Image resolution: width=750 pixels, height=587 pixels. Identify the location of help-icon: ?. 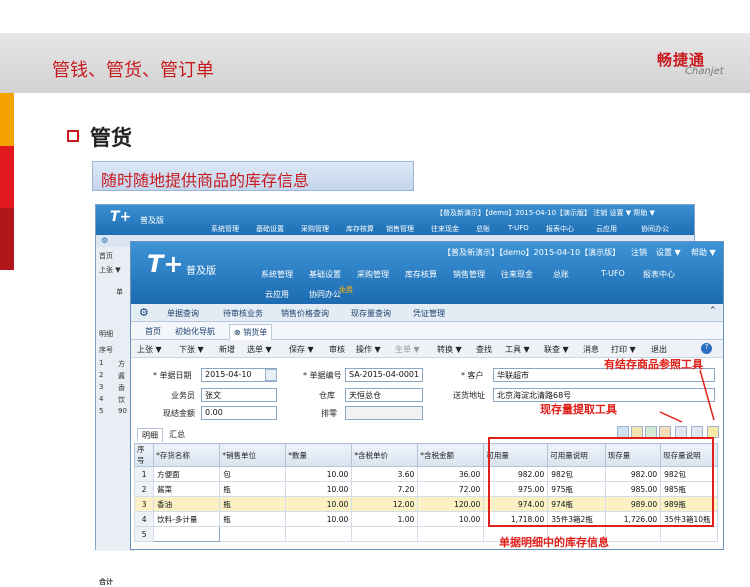
(706, 348).